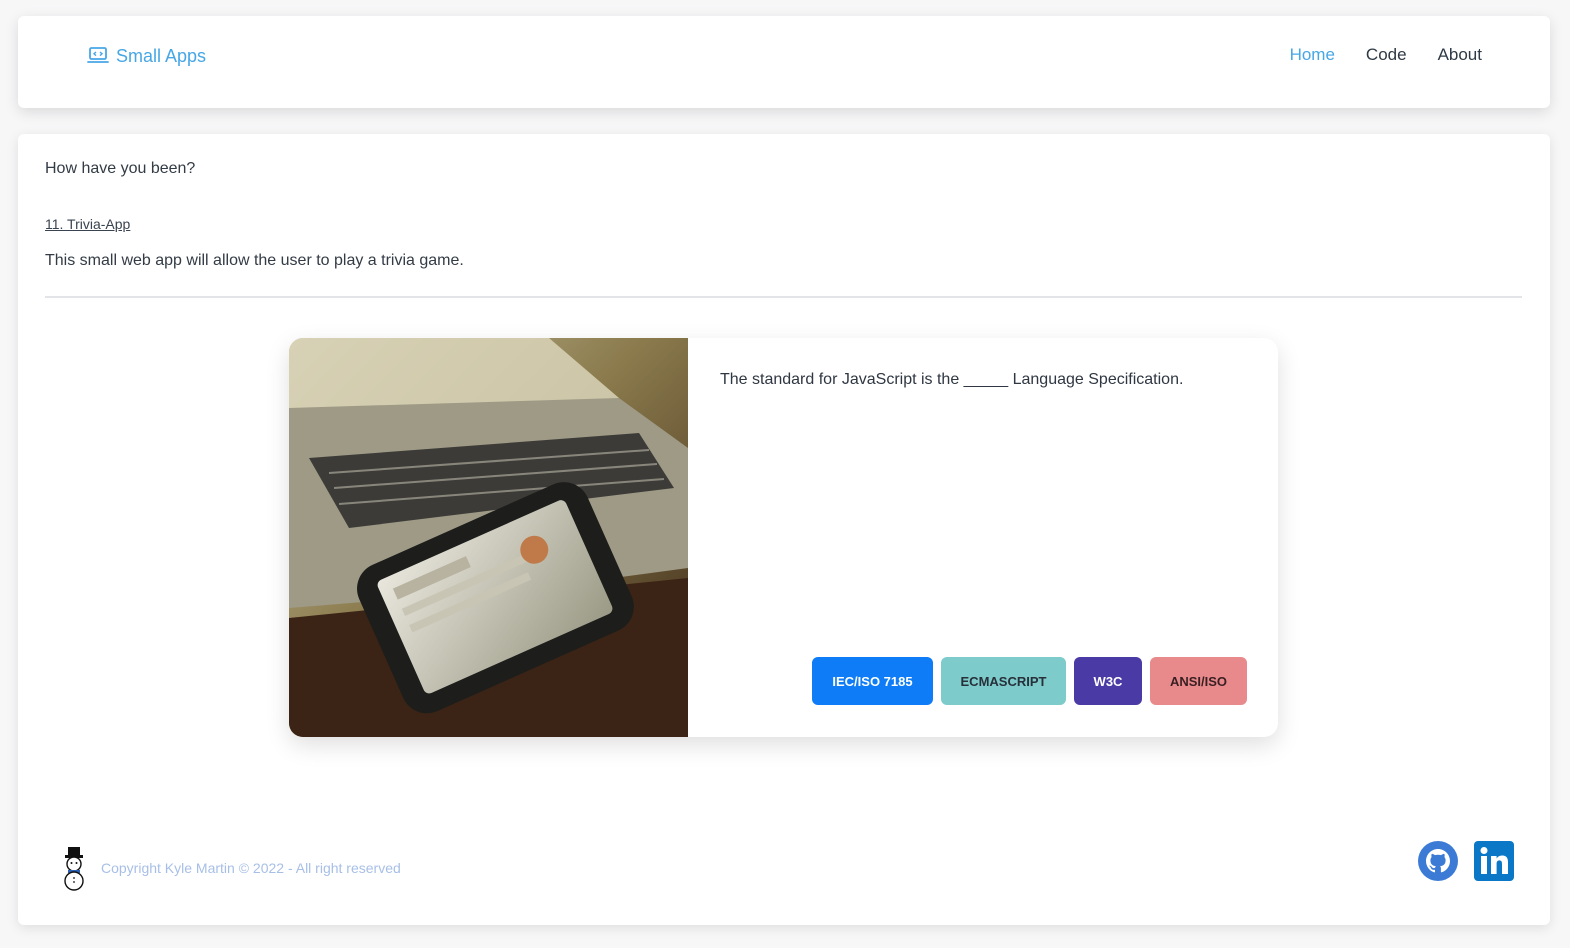 The width and height of the screenshot is (1570, 948). I want to click on greeting-text: How have you been?, so click(120, 168).